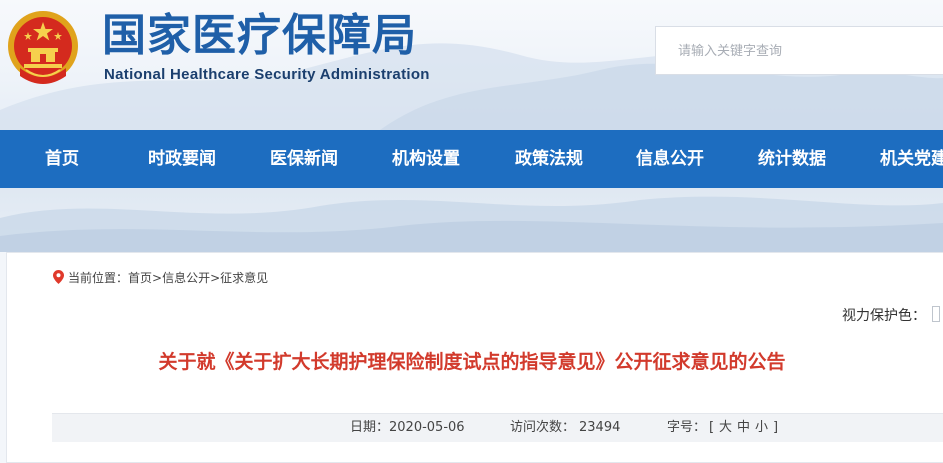  What do you see at coordinates (936, 314) in the screenshot?
I see `vision-color-swatch` at bounding box center [936, 314].